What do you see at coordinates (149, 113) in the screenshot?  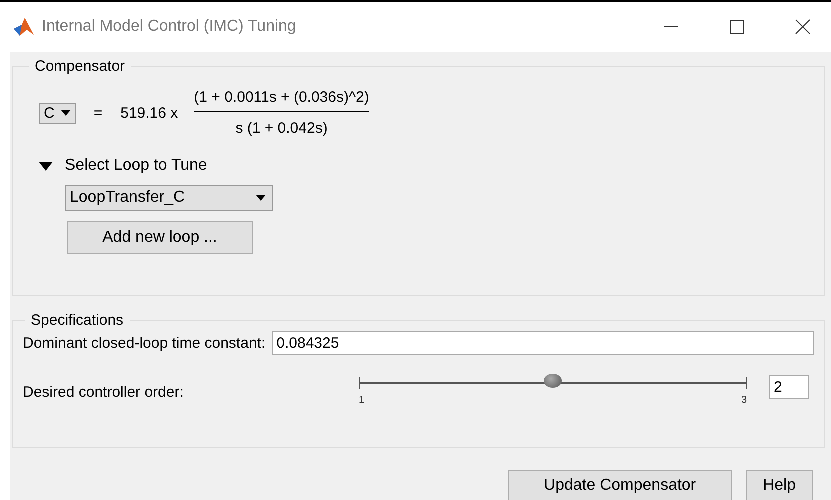 I see `gain-text: 519.16 x` at bounding box center [149, 113].